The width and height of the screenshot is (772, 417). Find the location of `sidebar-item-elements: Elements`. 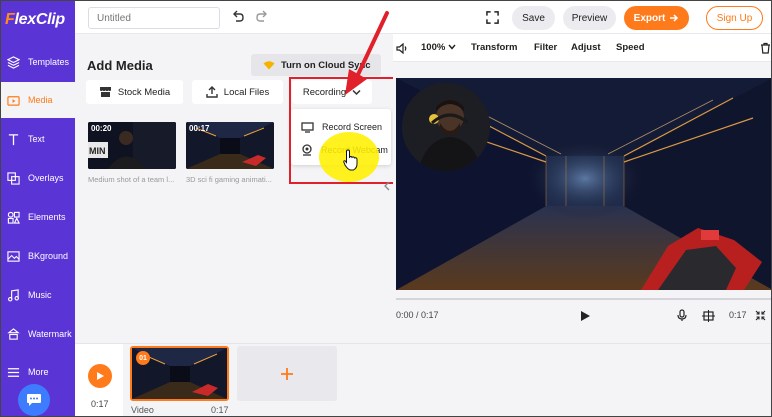

sidebar-item-elements: Elements is located at coordinates (38, 217).